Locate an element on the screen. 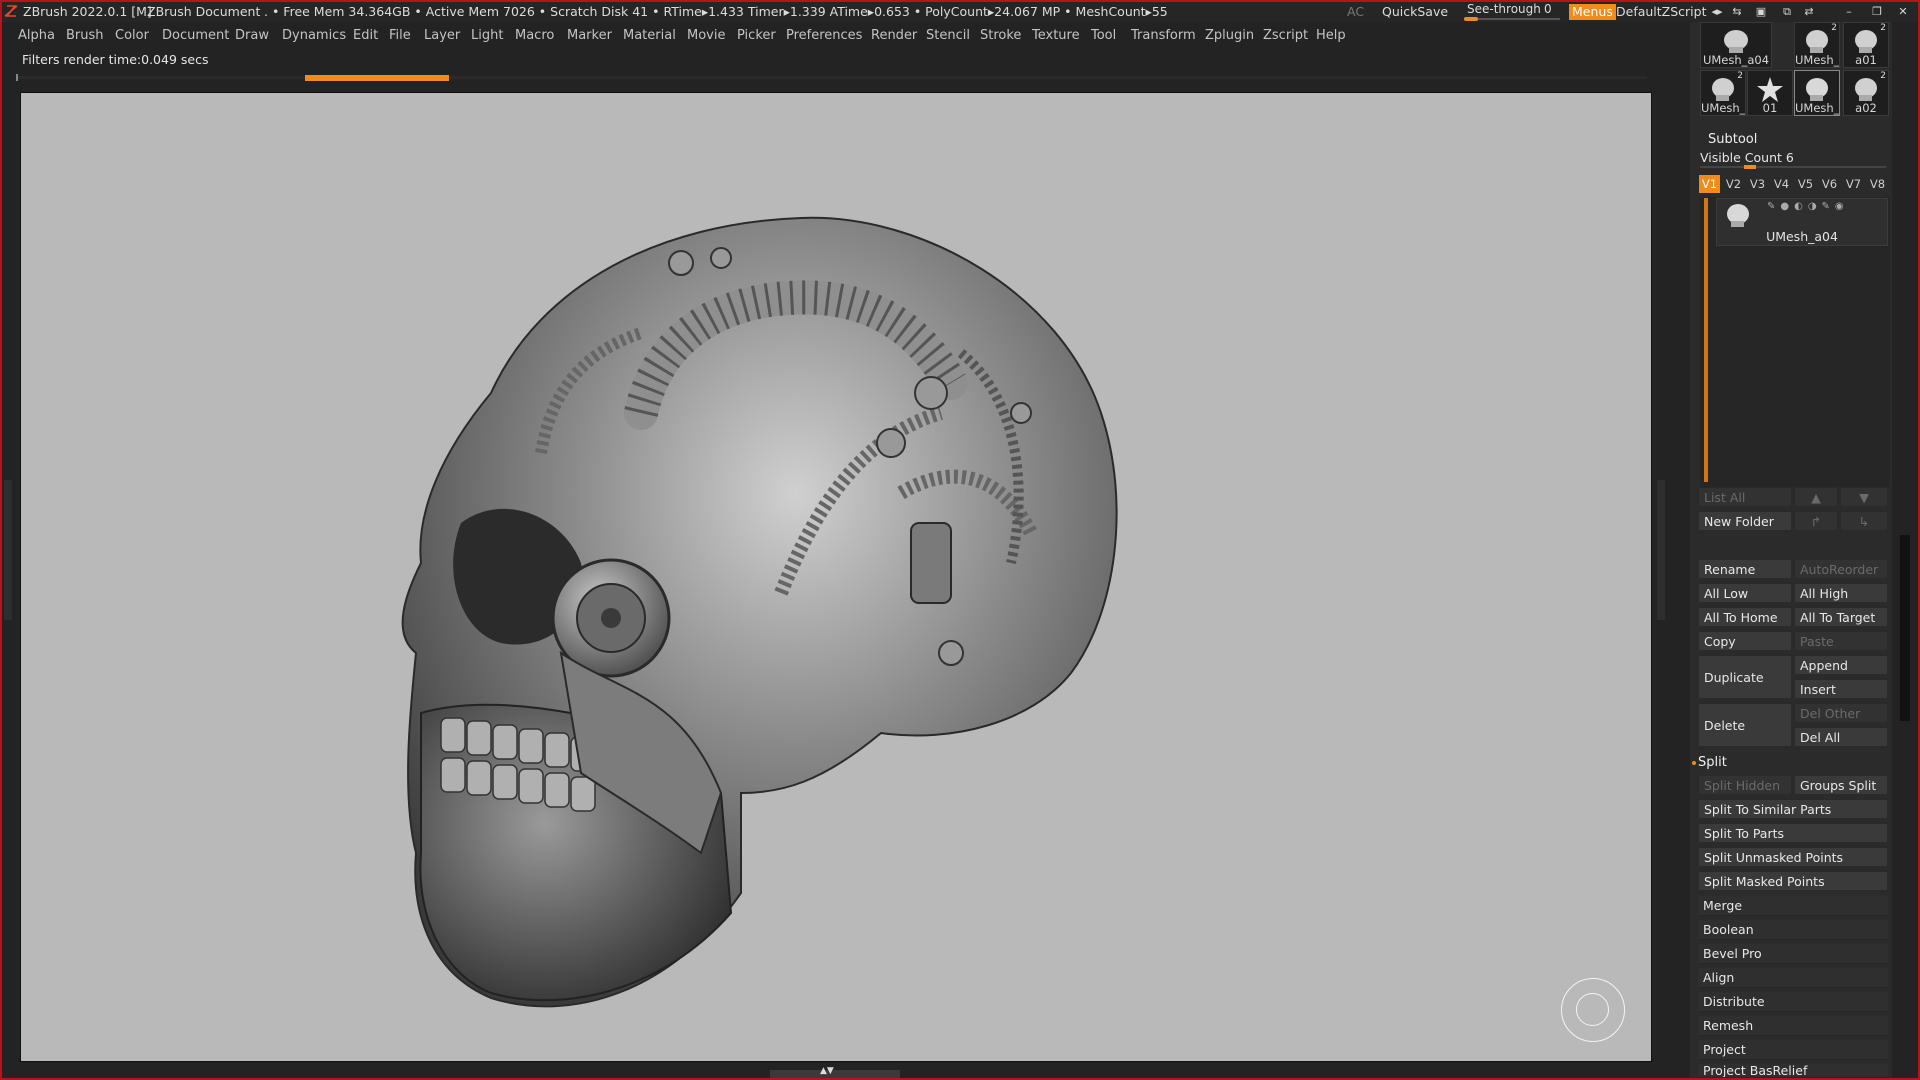  boolean-section: Boolean is located at coordinates (1793, 930).